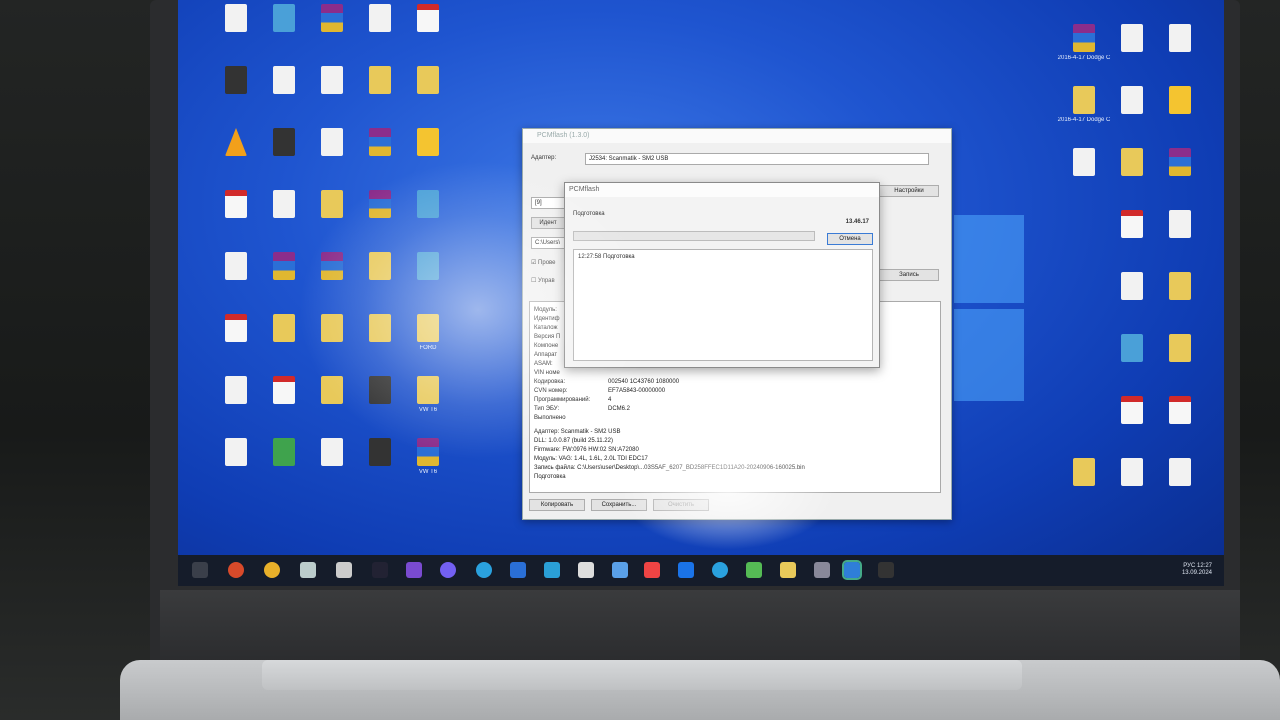  Describe the element at coordinates (550, 418) in the screenshot. I see `info-label: Выполнено` at that location.